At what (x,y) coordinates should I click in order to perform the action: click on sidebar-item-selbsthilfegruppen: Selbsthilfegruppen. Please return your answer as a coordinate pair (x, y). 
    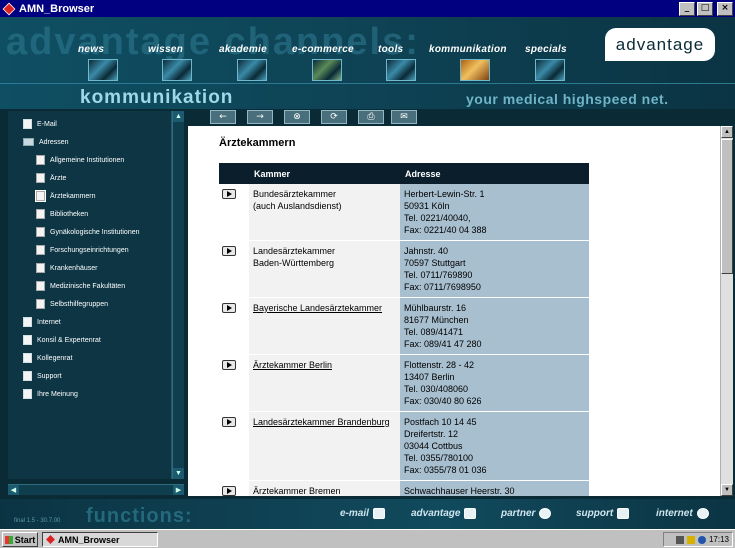
    Looking at the image, I should click on (72, 304).